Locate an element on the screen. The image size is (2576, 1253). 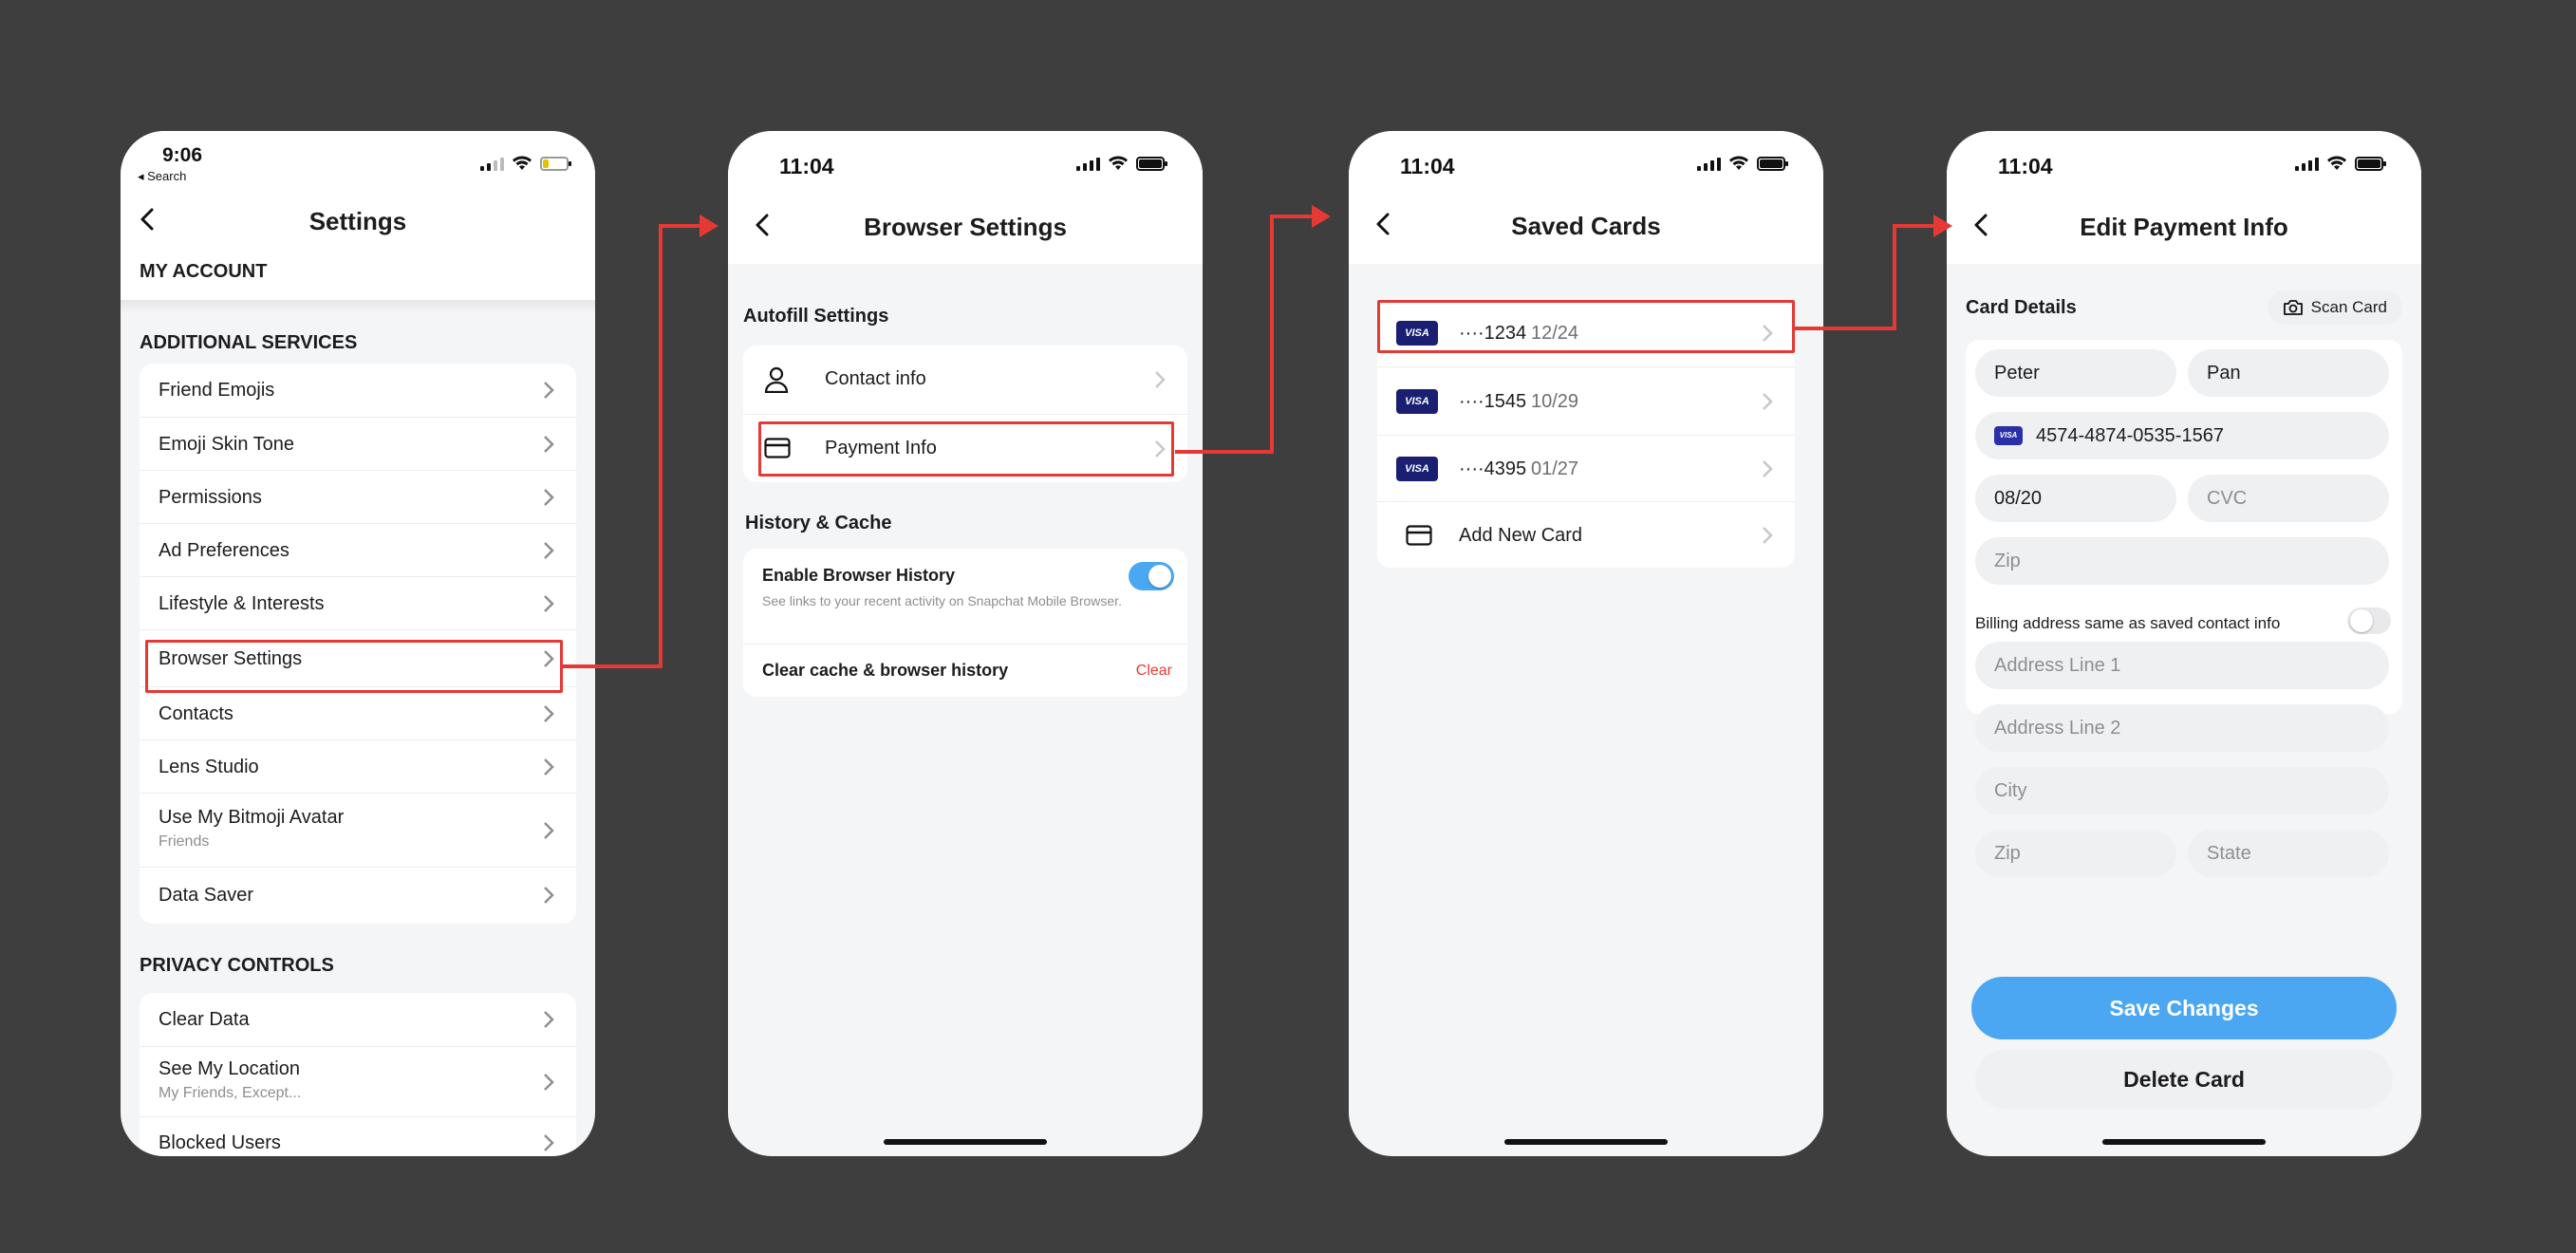
settings-item-lens-studio: Lens Studio is located at coordinates (358, 766).